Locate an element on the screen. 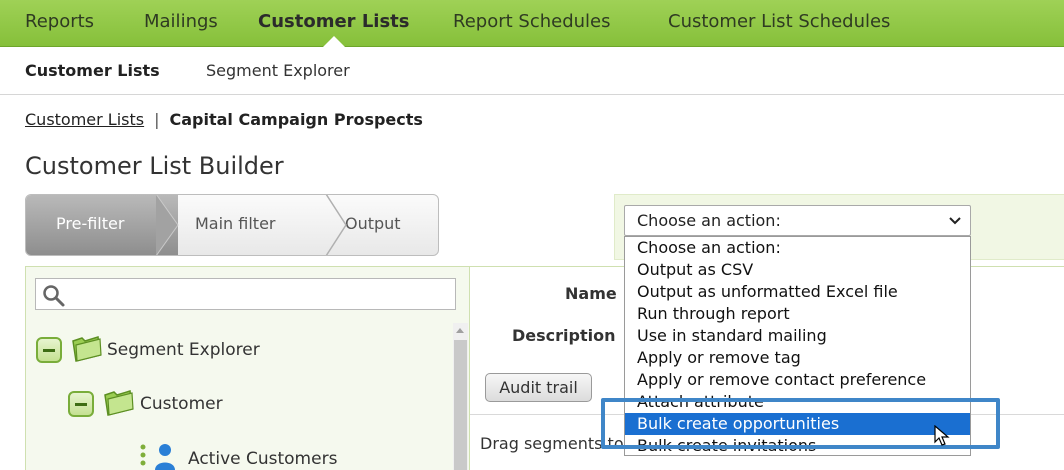  option-output-as-csv: Output as CSV is located at coordinates (797, 270).